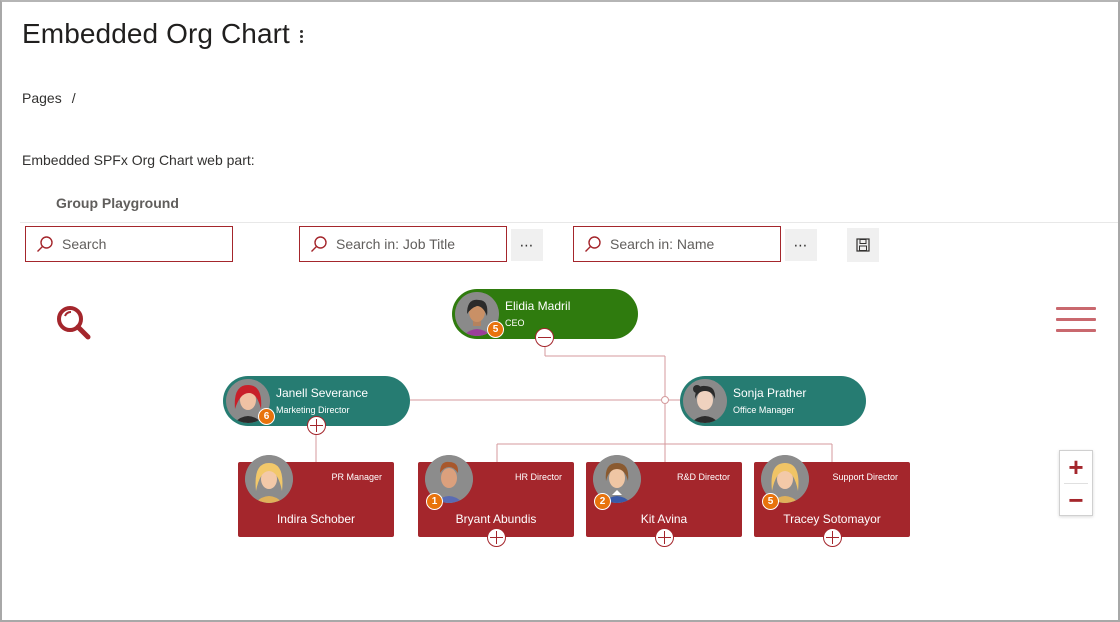 Image resolution: width=1120 pixels, height=622 pixels. I want to click on name-more-button: ⋯, so click(801, 245).